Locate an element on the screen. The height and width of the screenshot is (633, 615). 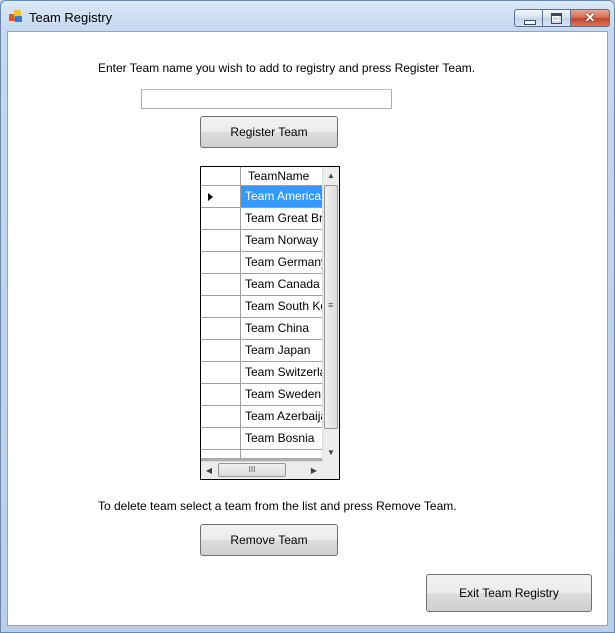
scrollbar-corner is located at coordinates (330, 470).